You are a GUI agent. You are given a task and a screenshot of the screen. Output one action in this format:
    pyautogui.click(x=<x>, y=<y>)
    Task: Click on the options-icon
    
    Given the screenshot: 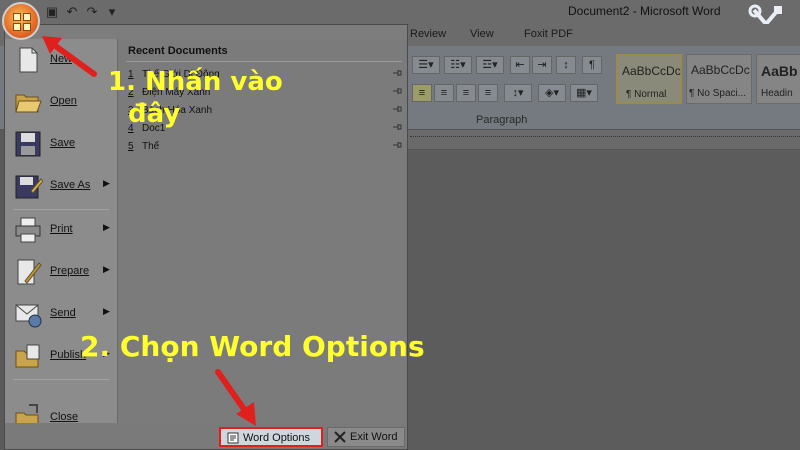 What is the action you would take?
    pyautogui.click(x=233, y=438)
    